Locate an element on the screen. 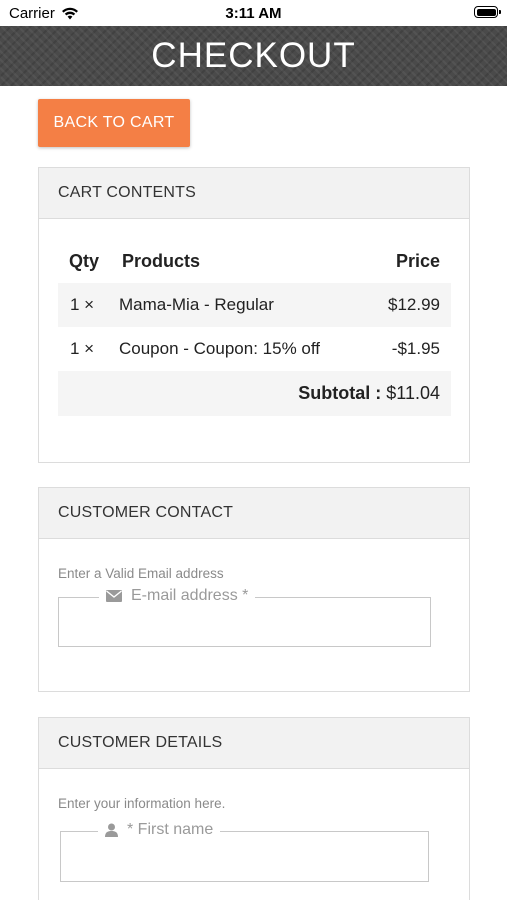  page-title: CHECKOUT is located at coordinates (253, 55).